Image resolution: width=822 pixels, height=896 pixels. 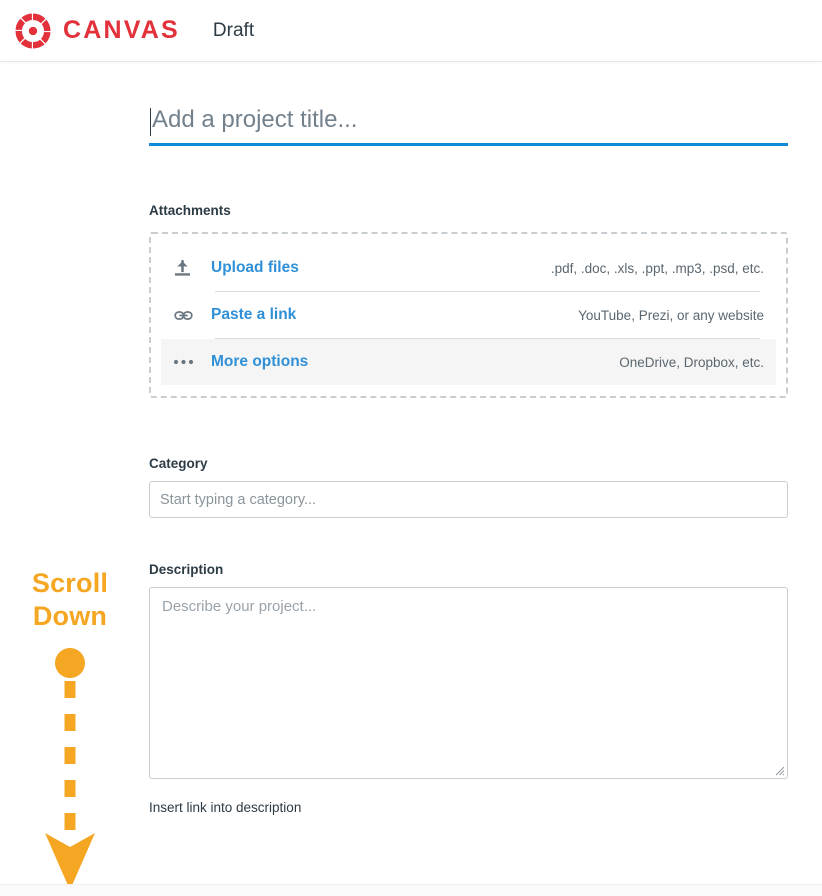 What do you see at coordinates (70, 616) in the screenshot?
I see `scroll-annotation-line2: Down` at bounding box center [70, 616].